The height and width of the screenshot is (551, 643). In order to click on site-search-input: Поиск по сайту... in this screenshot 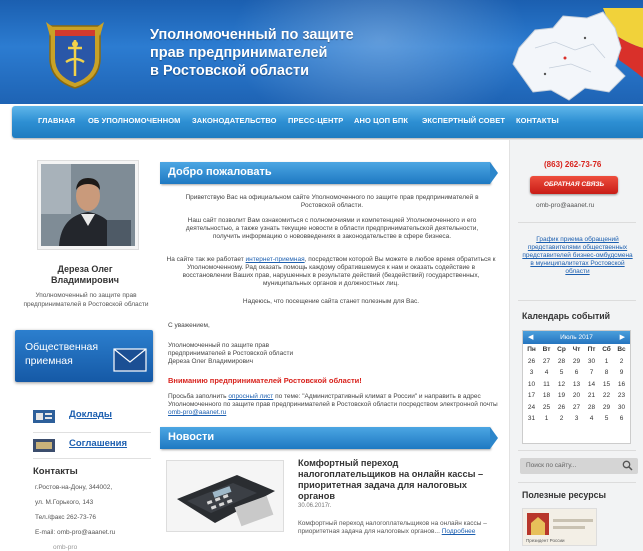, I will do `click(579, 466)`.